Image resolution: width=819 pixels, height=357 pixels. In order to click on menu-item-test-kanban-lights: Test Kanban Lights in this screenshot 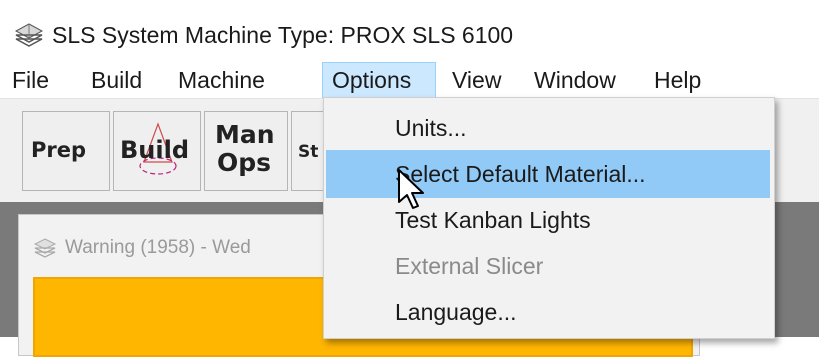, I will do `click(549, 220)`.